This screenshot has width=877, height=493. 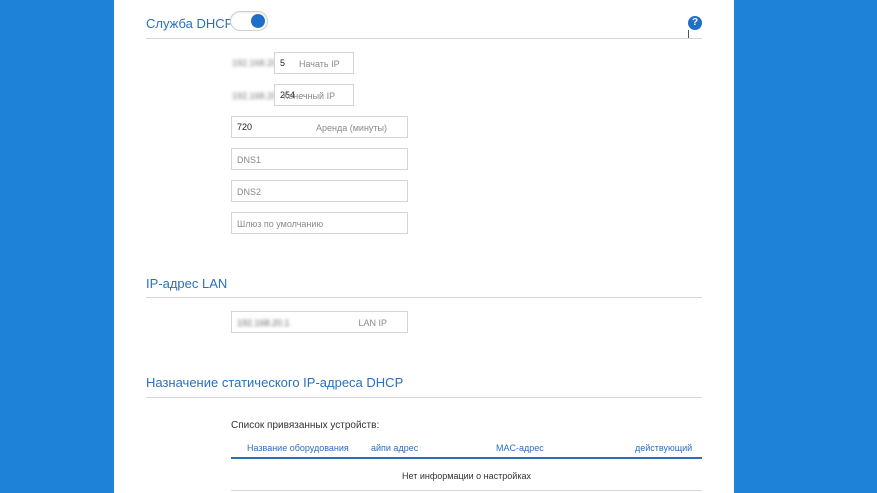 I want to click on col-mac-address: MAC-адрес, so click(x=520, y=448).